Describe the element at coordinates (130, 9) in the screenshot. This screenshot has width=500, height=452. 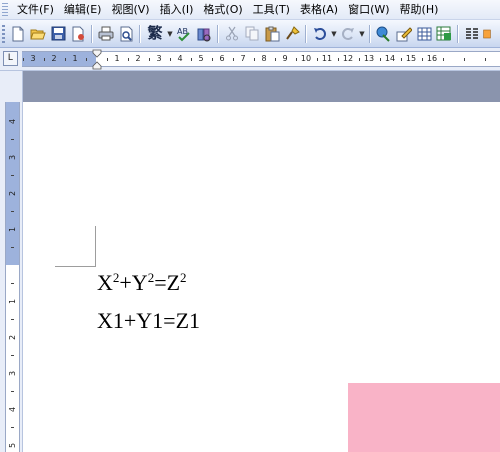
I see `menu-view: 视图(V)` at that location.